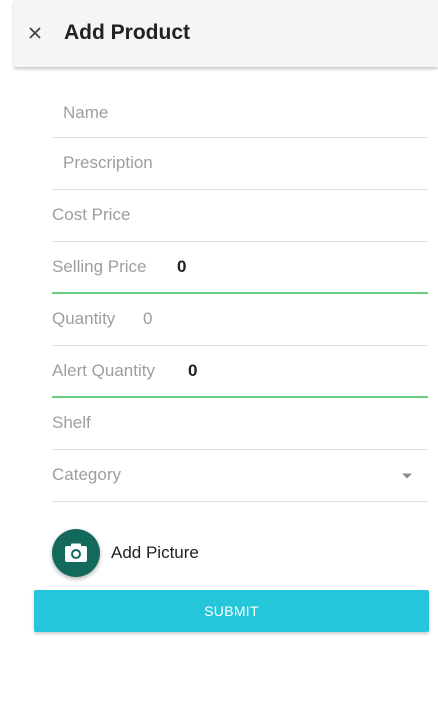  Describe the element at coordinates (240, 424) in the screenshot. I see `shelf-field: Shelf` at that location.